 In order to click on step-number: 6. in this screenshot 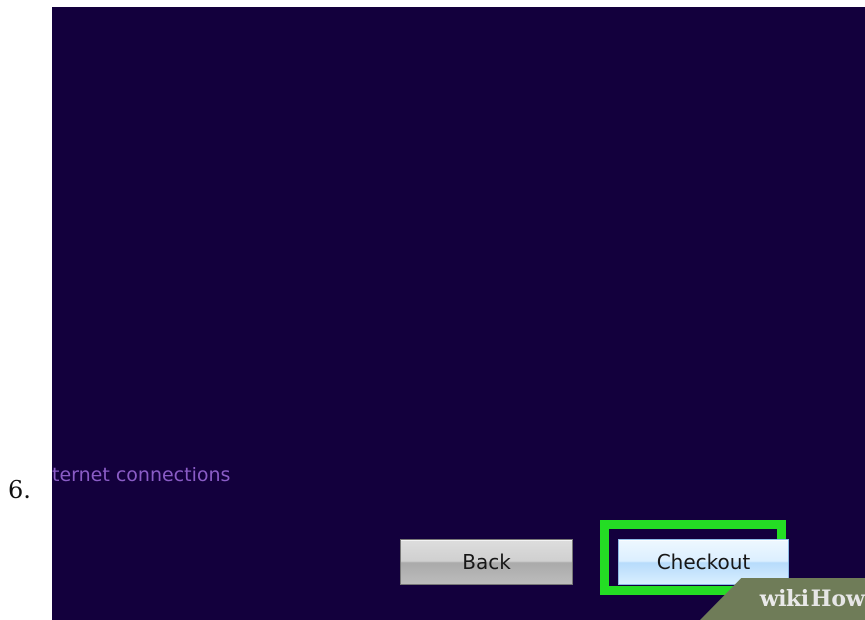, I will do `click(19, 490)`.